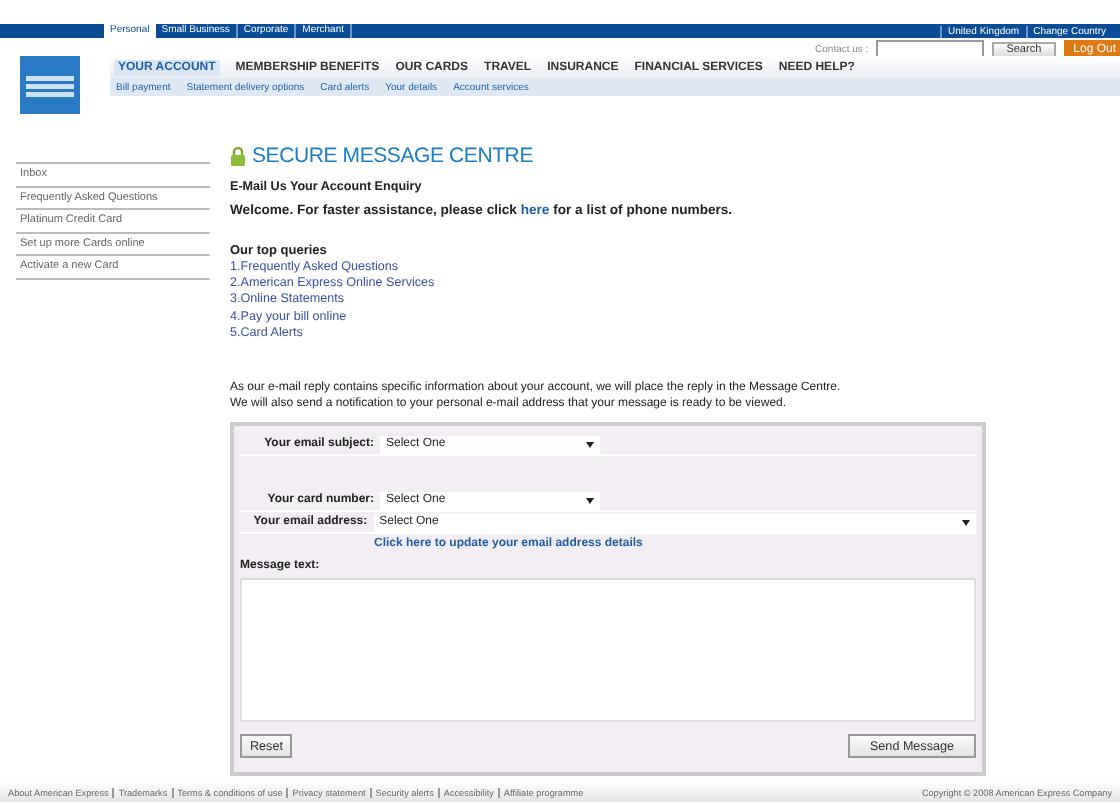 The height and width of the screenshot is (812, 1120). Describe the element at coordinates (238, 156) in the screenshot. I see `padlock-icon` at that location.